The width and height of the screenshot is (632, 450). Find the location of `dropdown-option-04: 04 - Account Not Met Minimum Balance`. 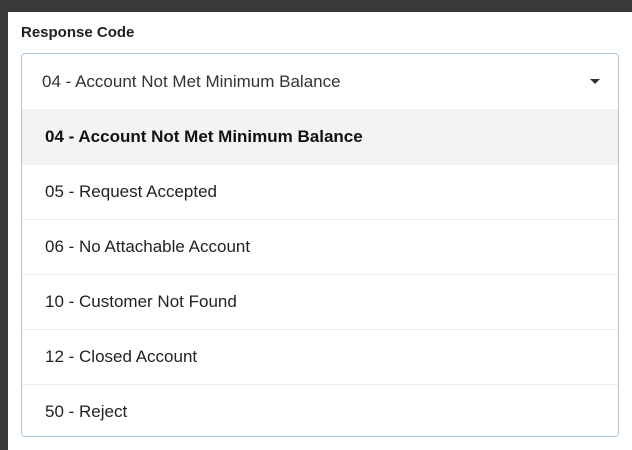

dropdown-option-04: 04 - Account Not Met Minimum Balance is located at coordinates (320, 136).